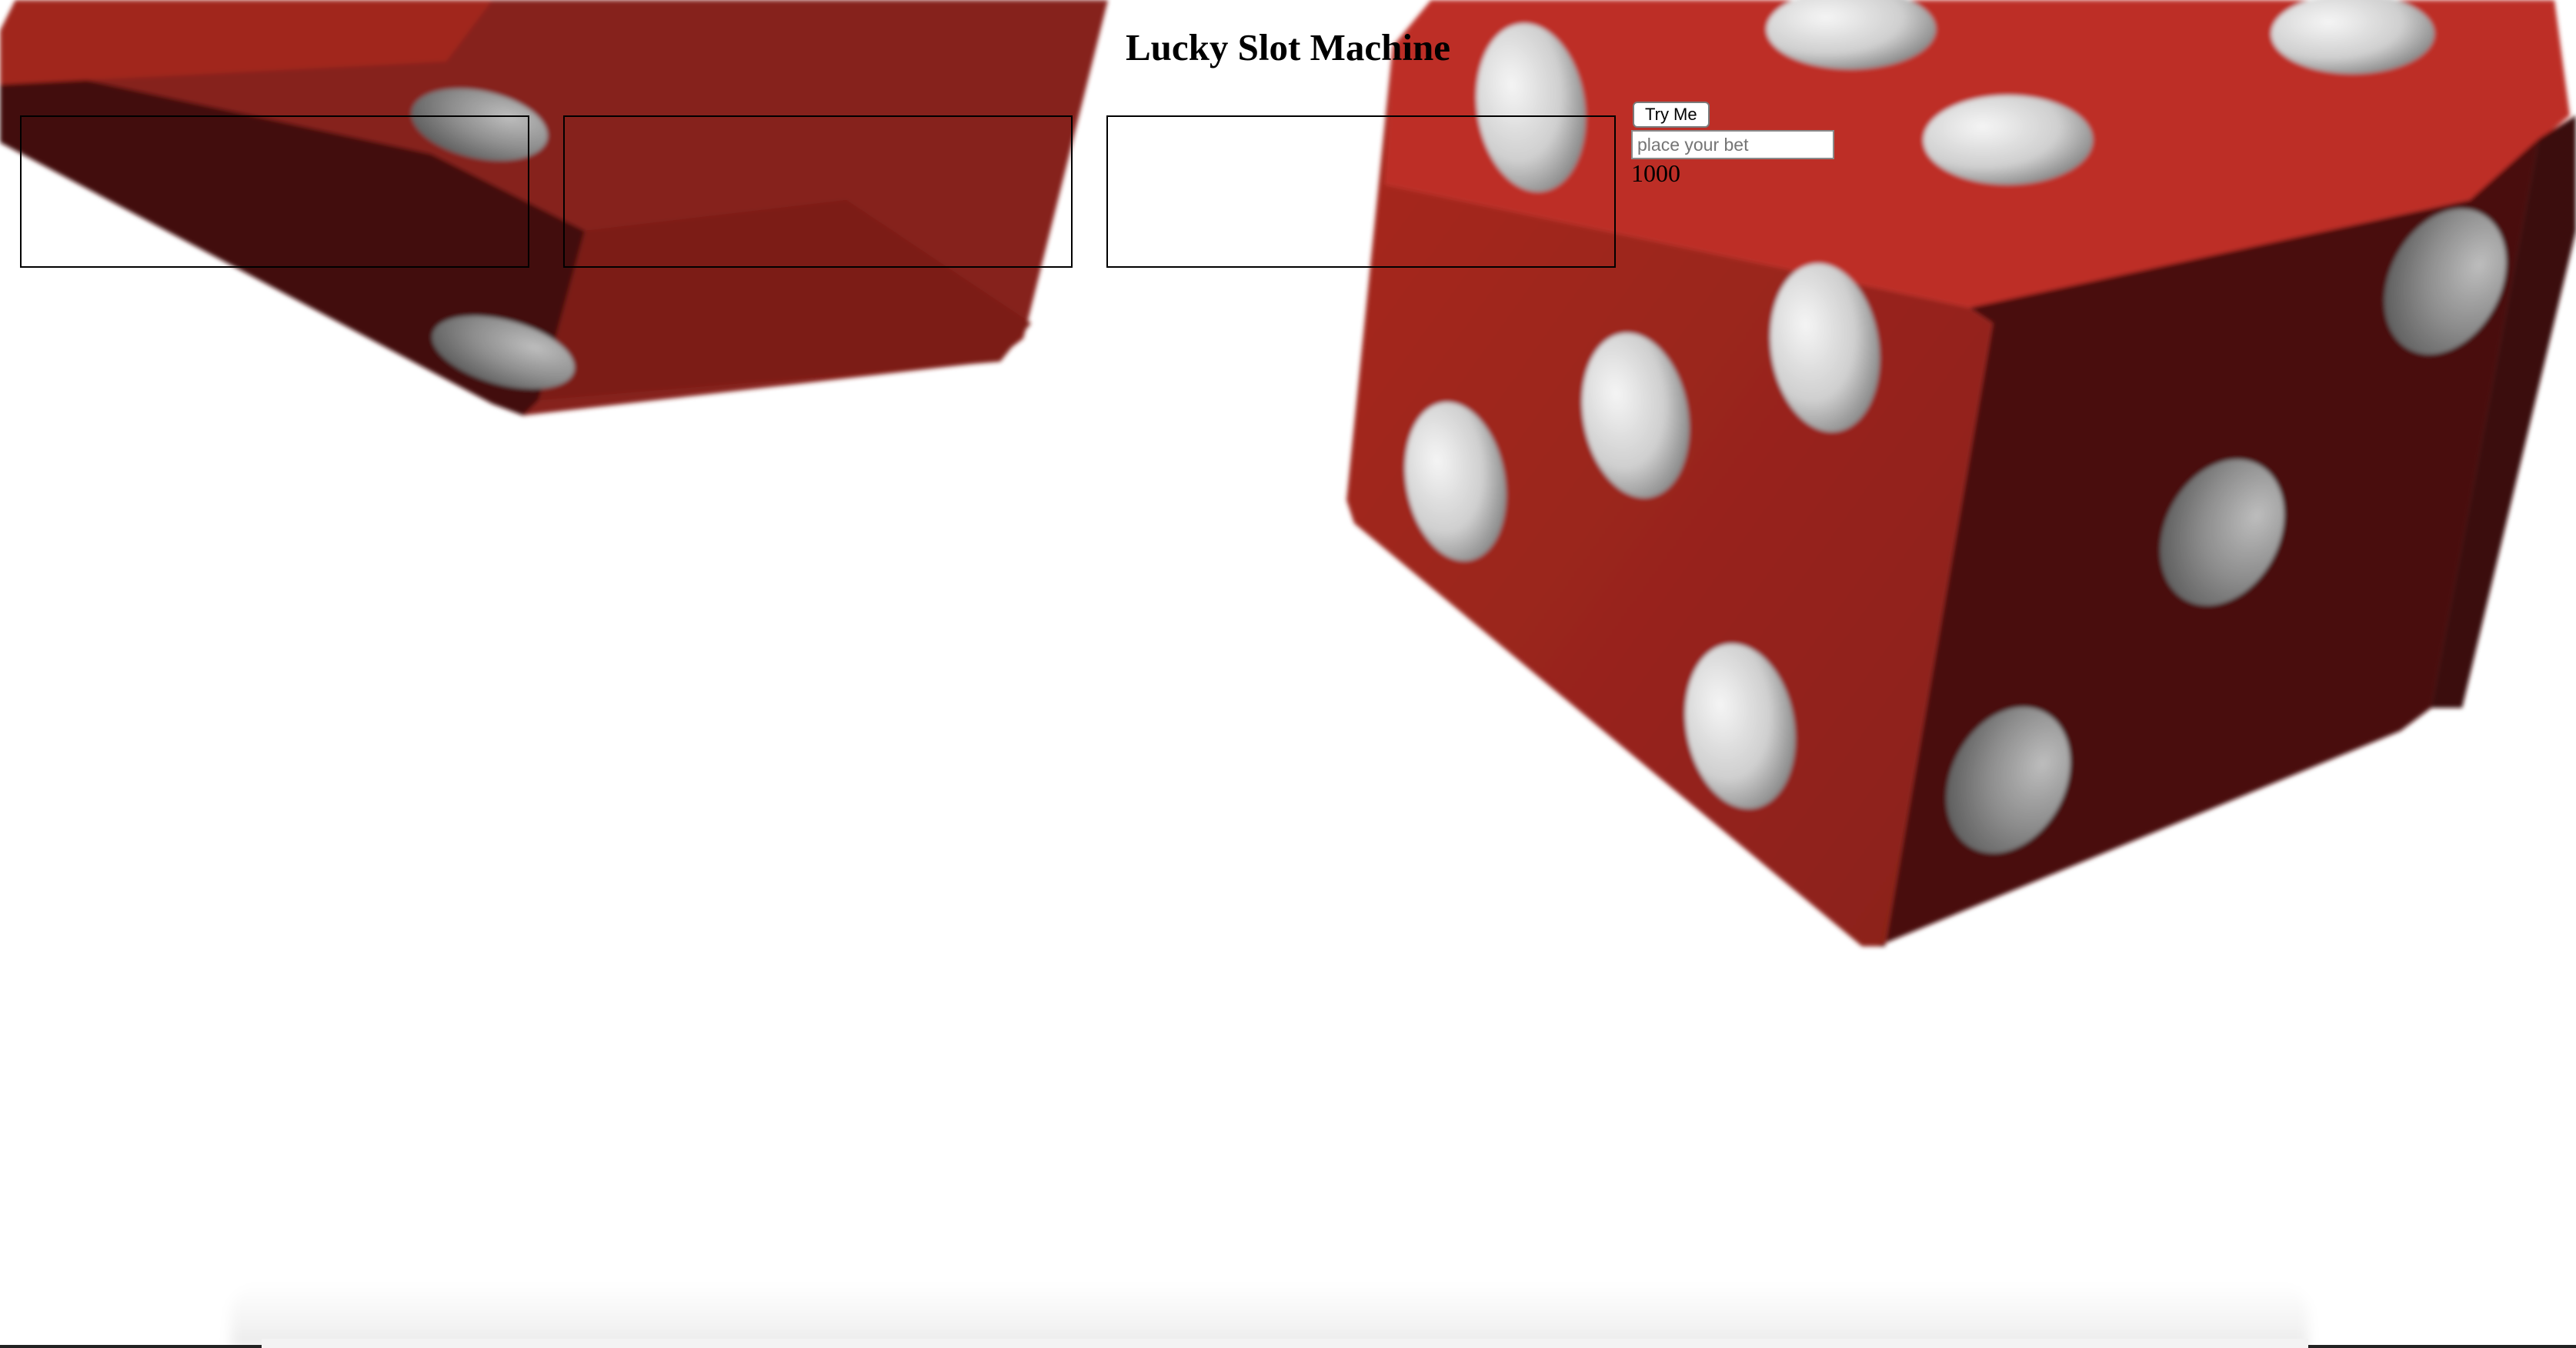 The height and width of the screenshot is (1348, 2576). Describe the element at coordinates (1672, 115) in the screenshot. I see `try-me-button: Try Me` at that location.